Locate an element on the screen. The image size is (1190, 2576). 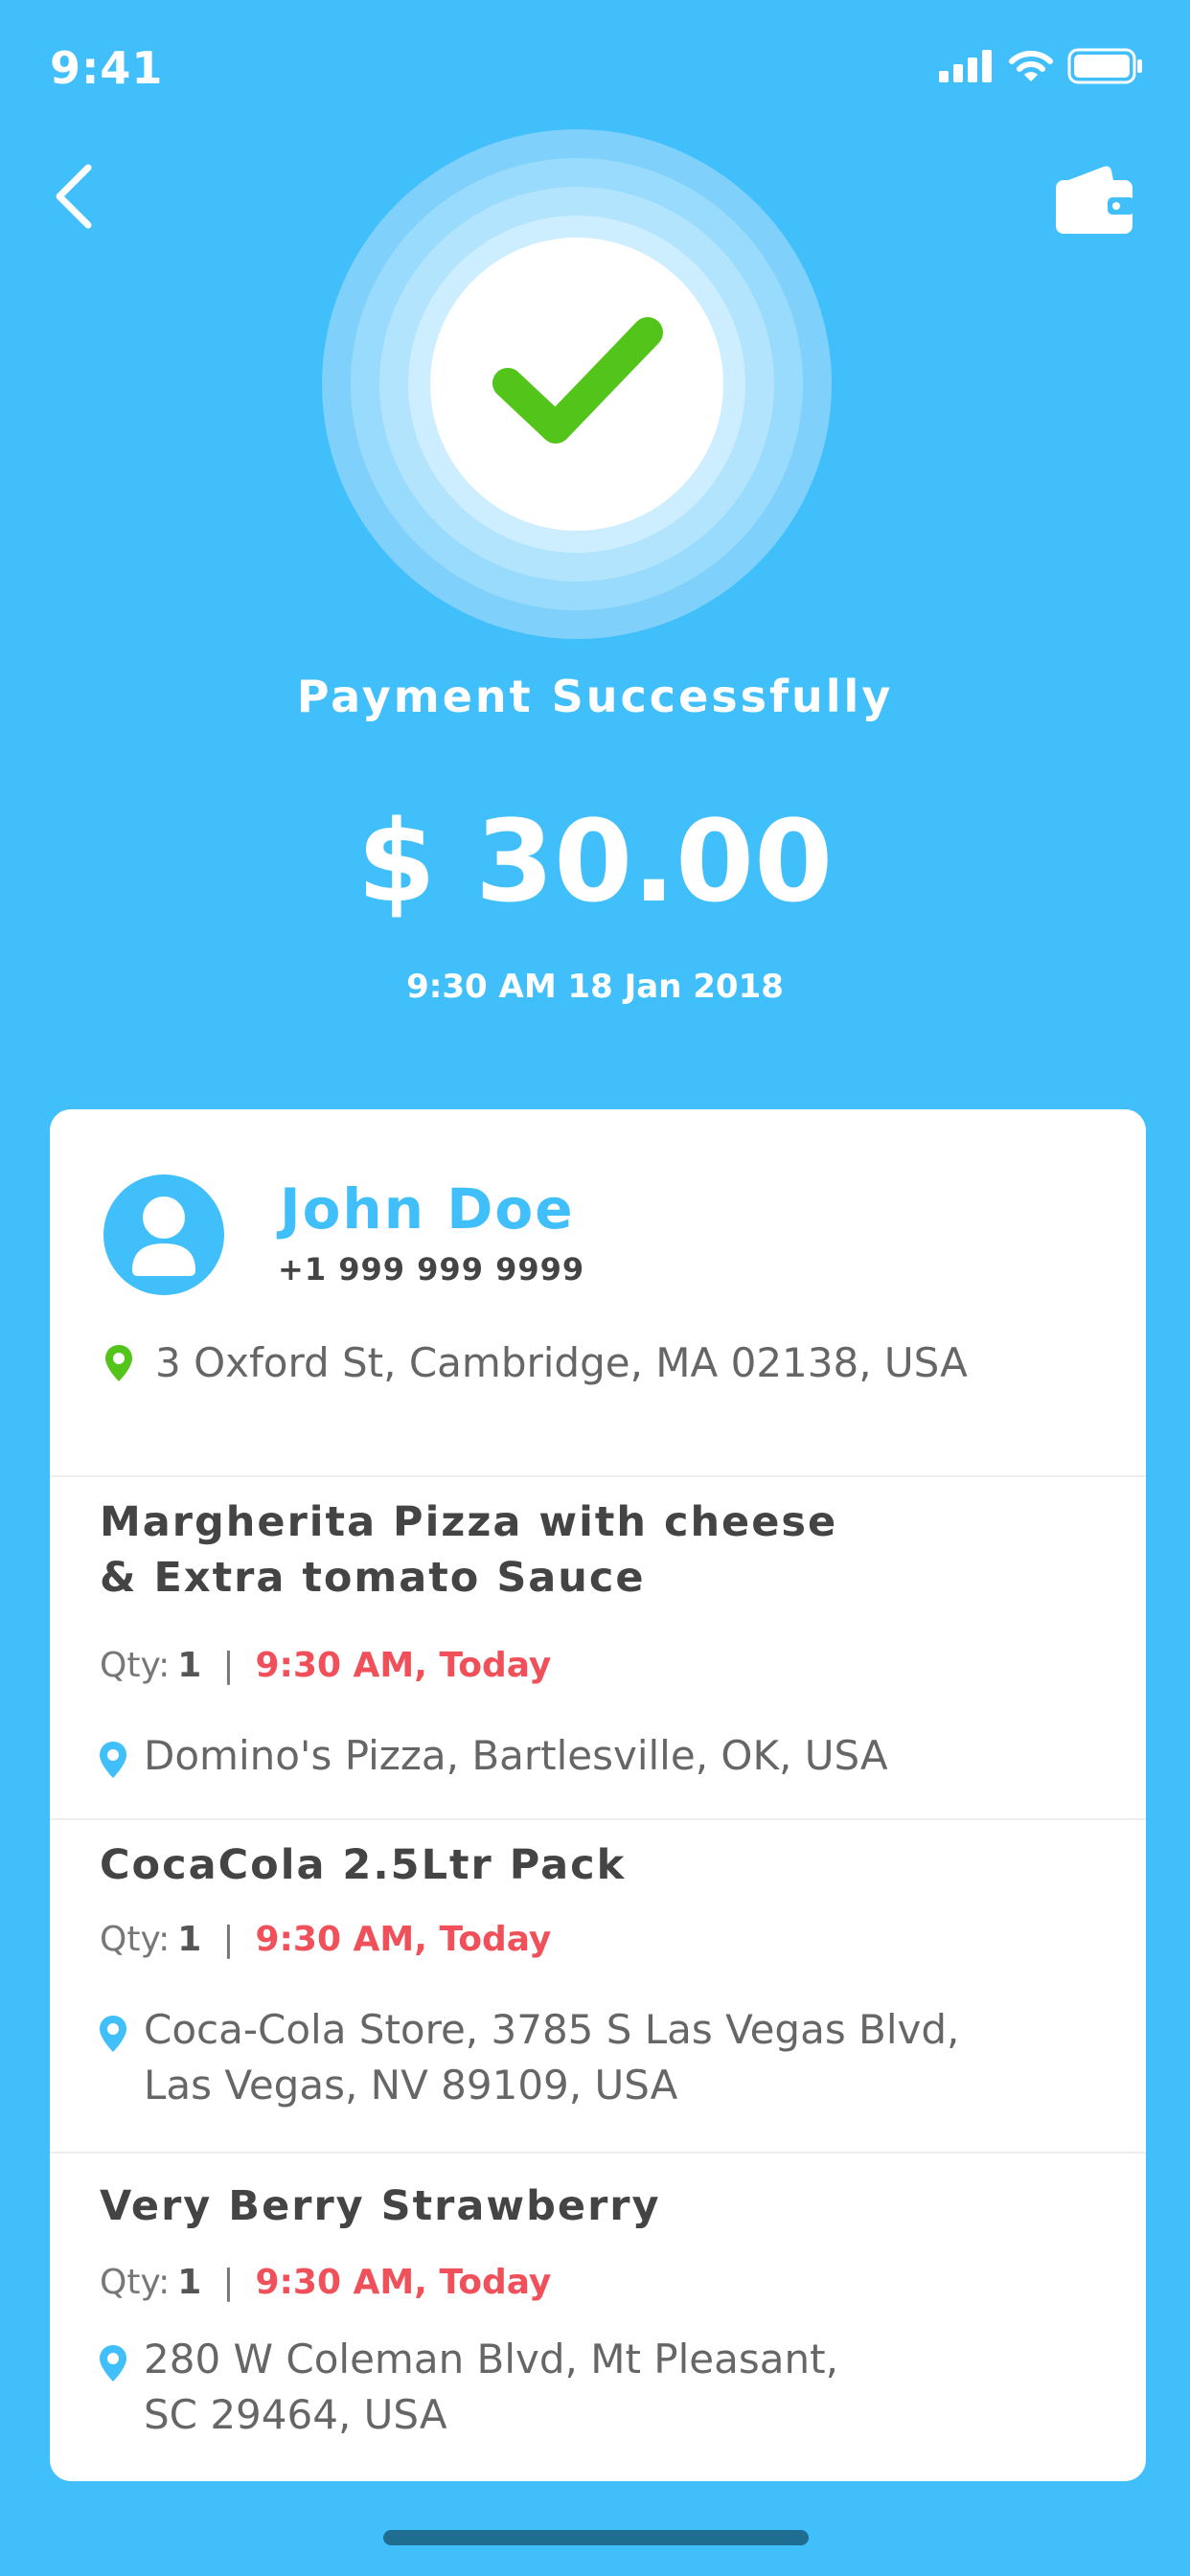
signal-icon is located at coordinates (966, 66).